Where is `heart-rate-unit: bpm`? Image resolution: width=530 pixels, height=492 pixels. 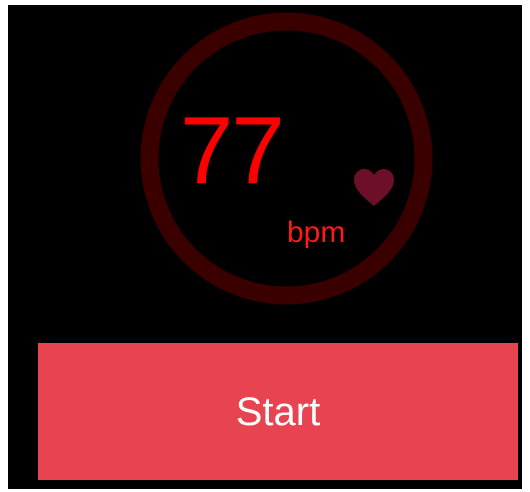
heart-rate-unit: bpm is located at coordinates (316, 232).